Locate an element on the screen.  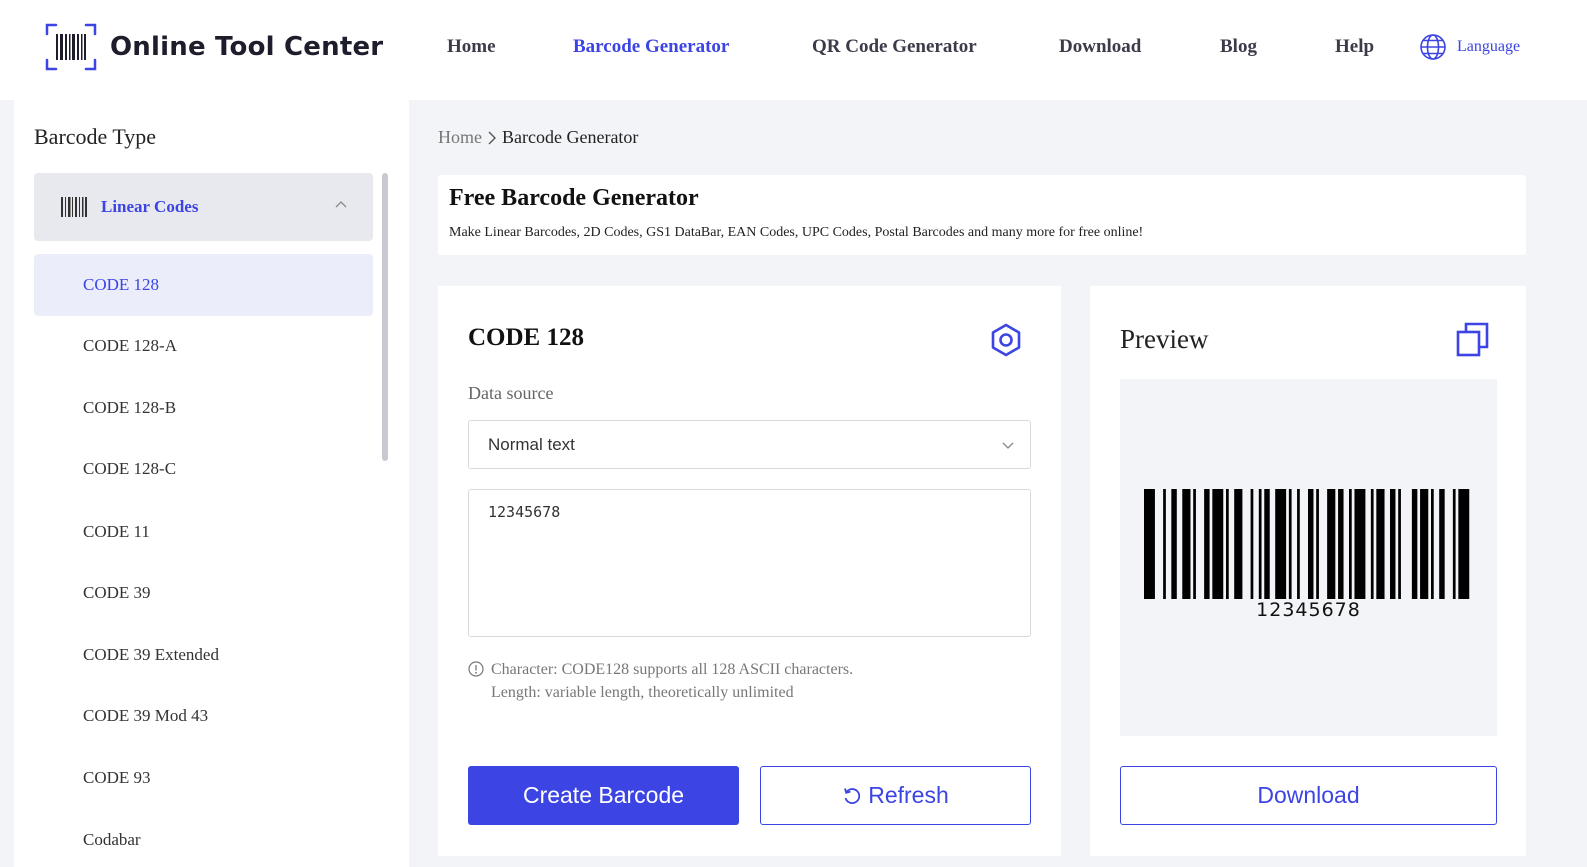
sidebar-item-code-128-b: CODE 128-B is located at coordinates (203, 408).